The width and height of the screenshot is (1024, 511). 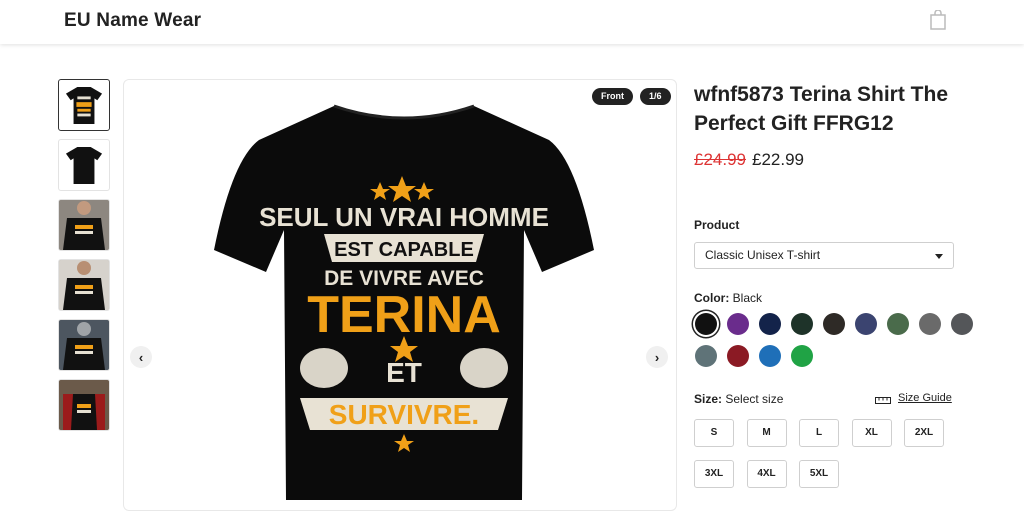 I want to click on site-header: EU Name Wear, so click(x=512, y=22).